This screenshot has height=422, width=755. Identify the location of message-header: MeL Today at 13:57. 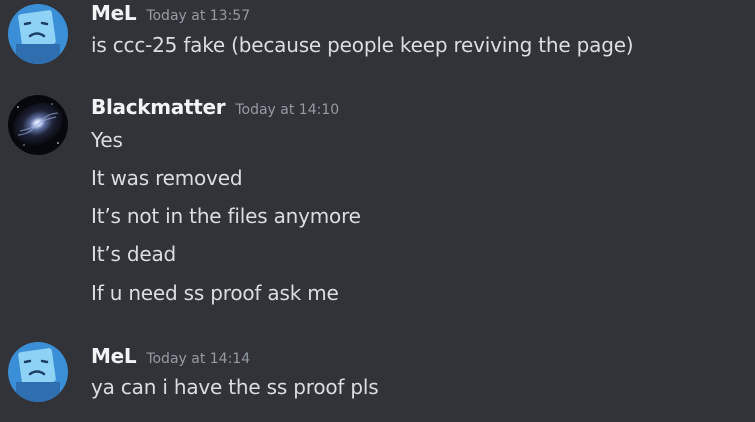
(170, 13).